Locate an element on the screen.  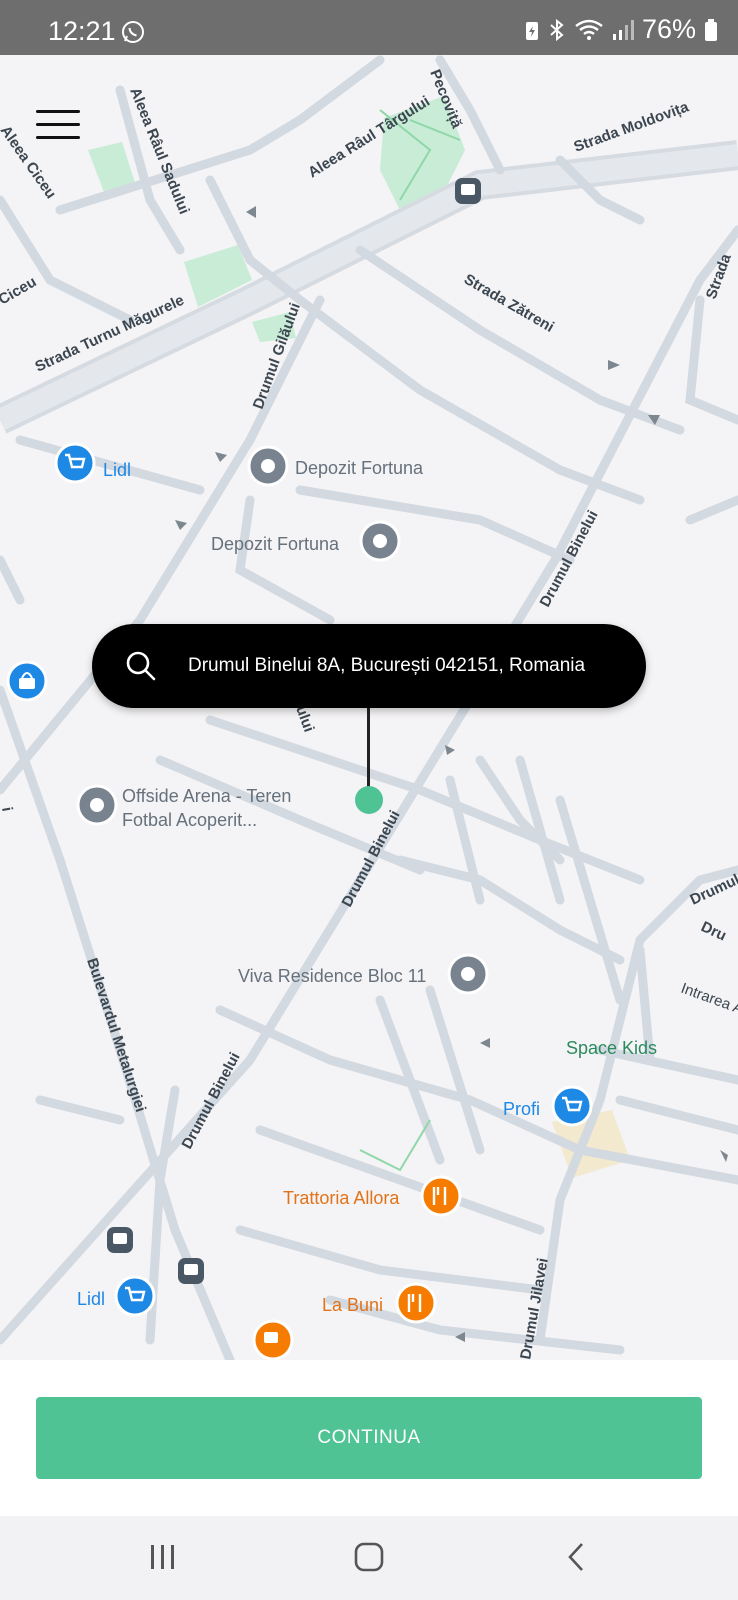
system-nav-bar is located at coordinates (369, 1558).